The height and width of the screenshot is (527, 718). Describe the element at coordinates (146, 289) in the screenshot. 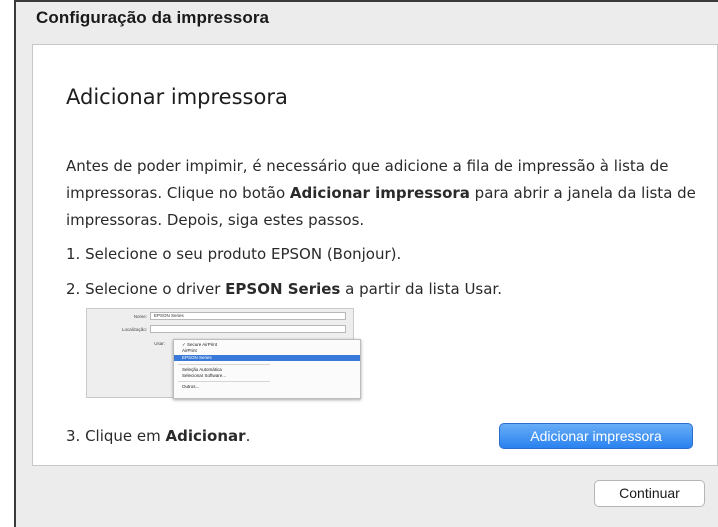

I see `step-2-text: 2. Selecione o driver` at that location.